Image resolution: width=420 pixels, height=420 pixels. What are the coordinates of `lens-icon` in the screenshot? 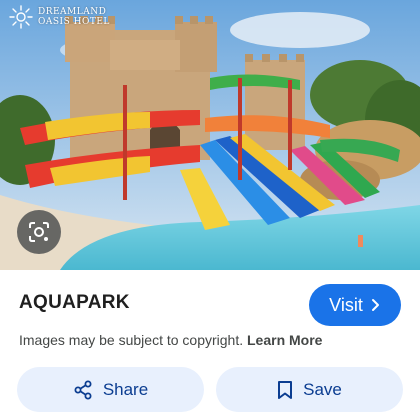 It's located at (39, 232).